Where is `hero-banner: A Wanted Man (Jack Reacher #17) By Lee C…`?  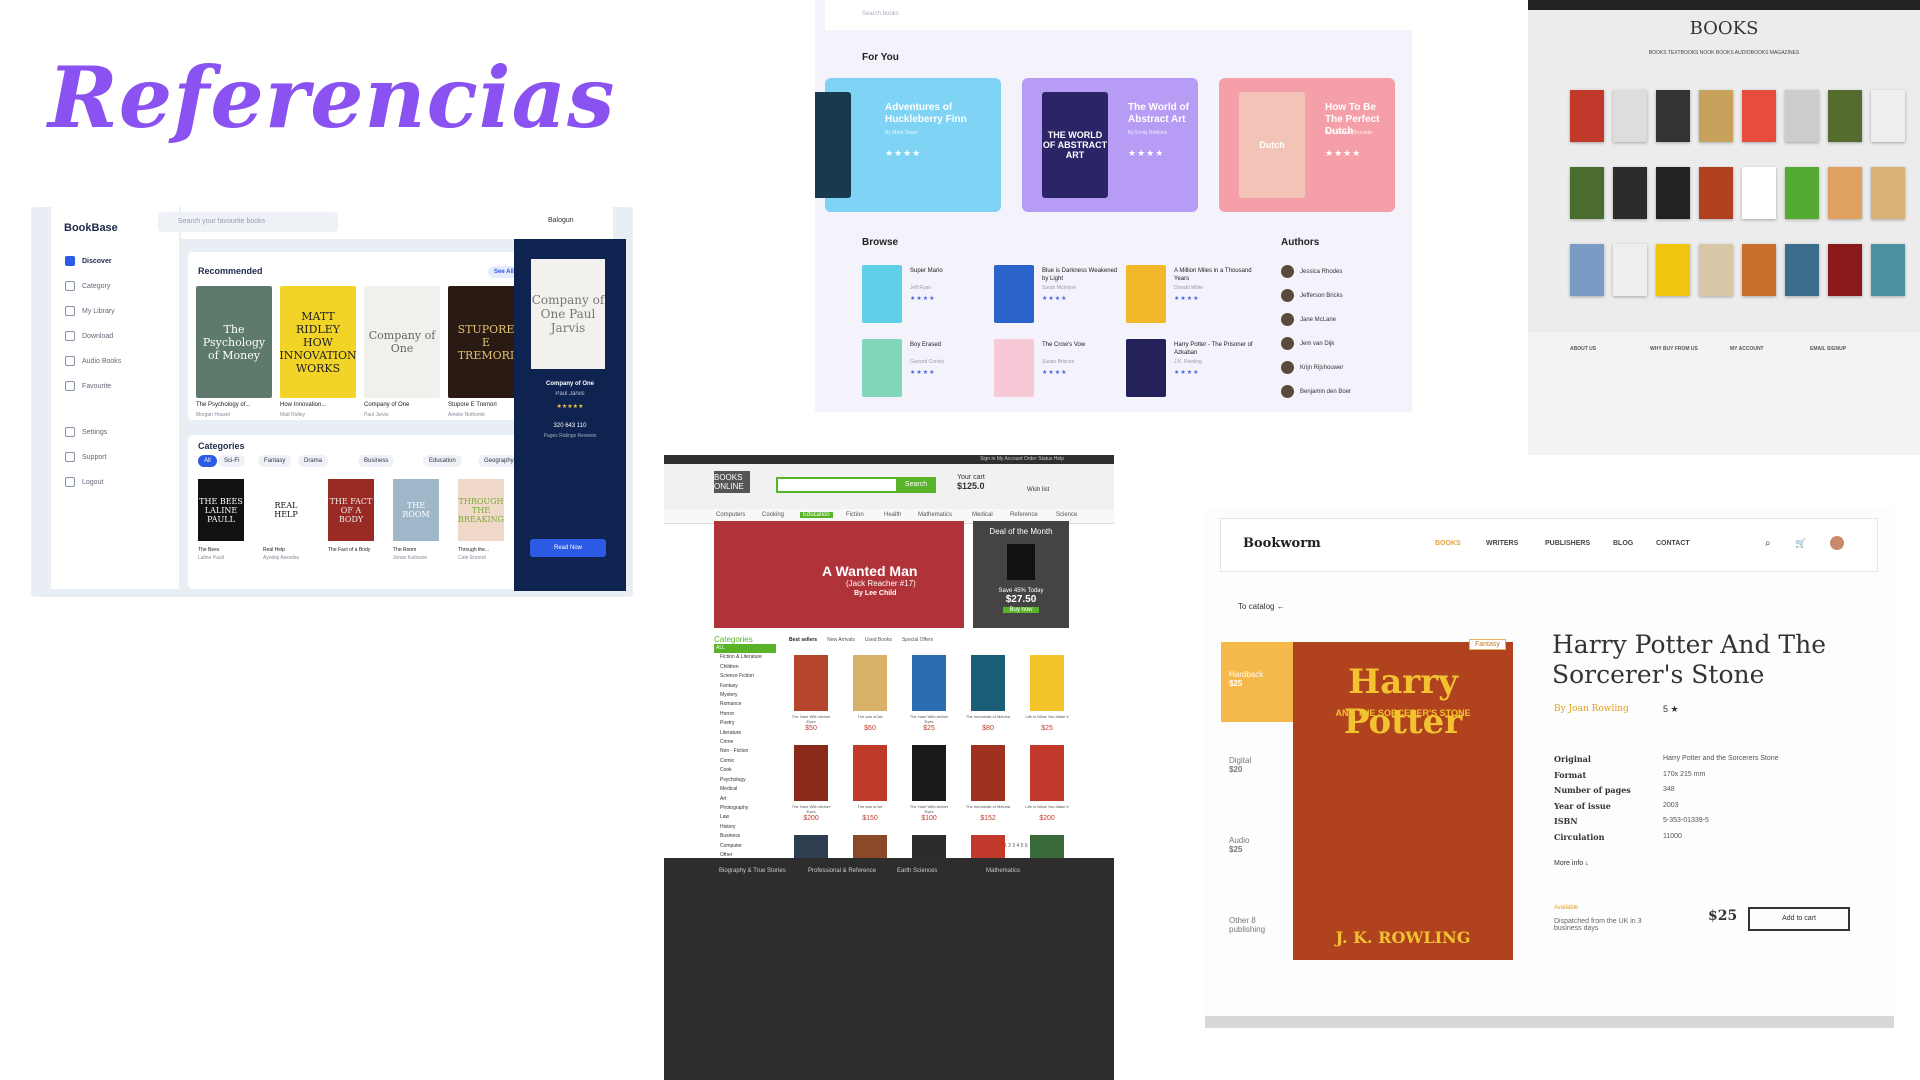 hero-banner: A Wanted Man (Jack Reacher #17) By Lee C… is located at coordinates (839, 574).